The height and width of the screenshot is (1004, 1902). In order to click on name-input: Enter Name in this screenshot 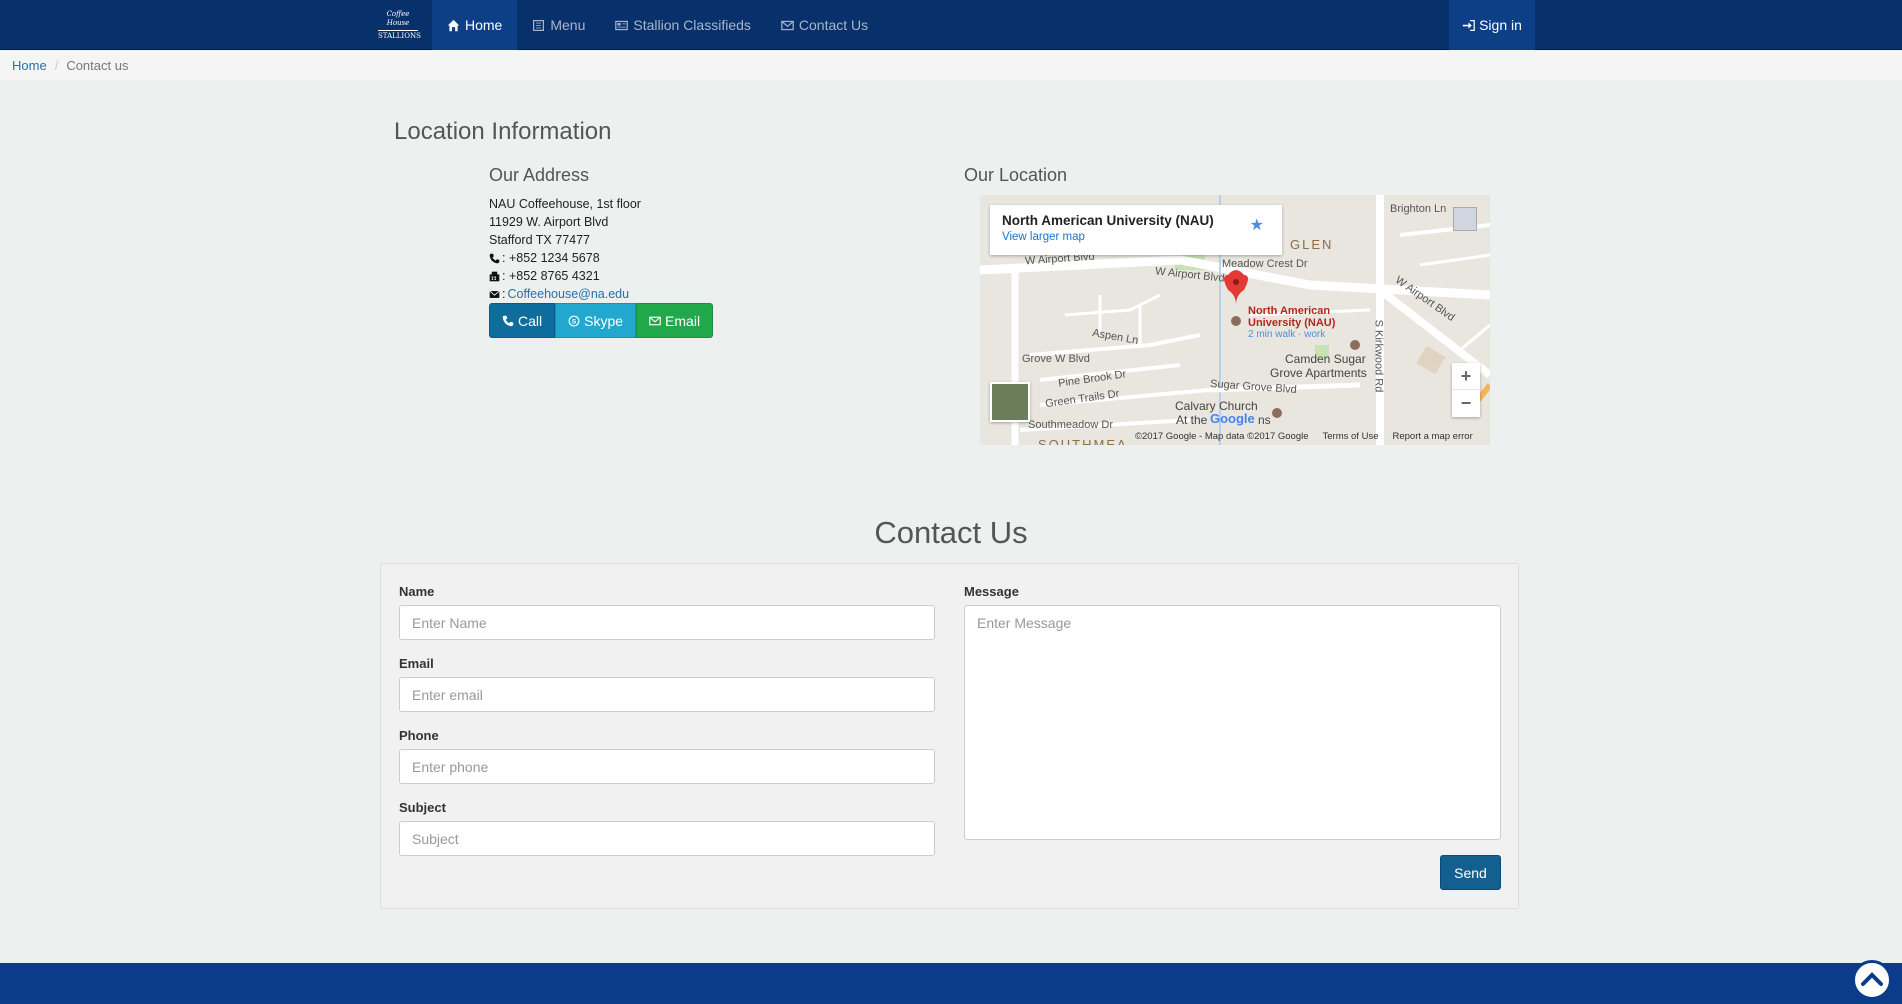, I will do `click(667, 622)`.